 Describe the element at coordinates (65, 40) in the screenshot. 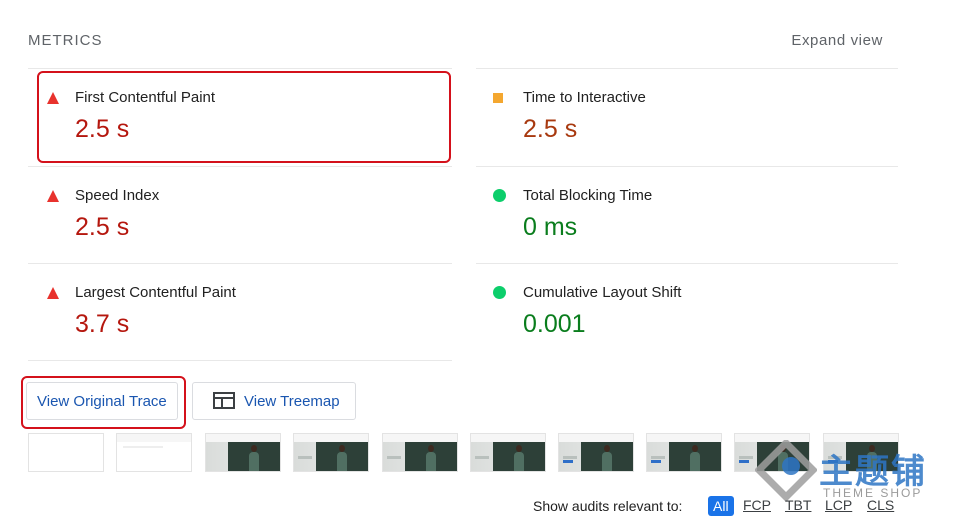

I see `metrics-title: METRICS` at that location.